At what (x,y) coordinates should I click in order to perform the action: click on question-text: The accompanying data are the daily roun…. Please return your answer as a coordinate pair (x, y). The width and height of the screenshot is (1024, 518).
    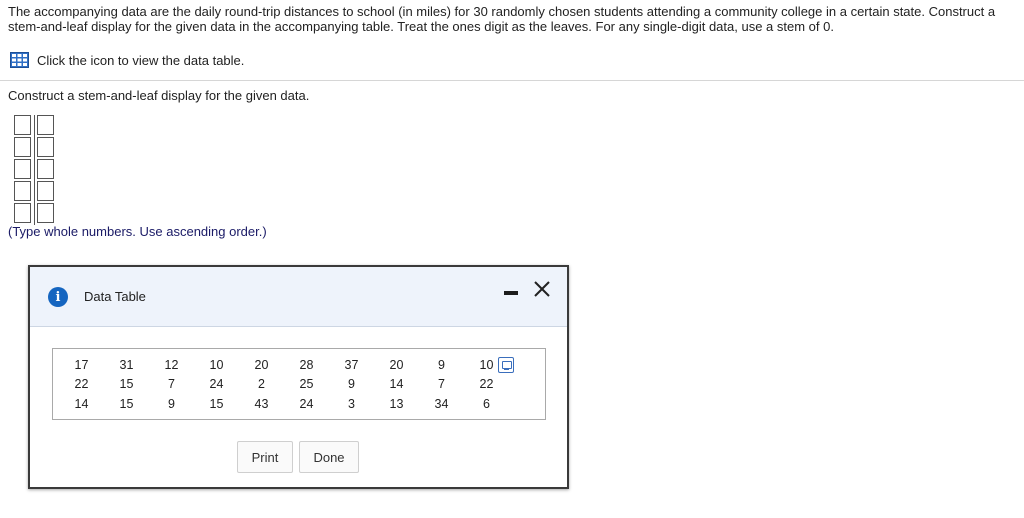
    Looking at the image, I should click on (502, 19).